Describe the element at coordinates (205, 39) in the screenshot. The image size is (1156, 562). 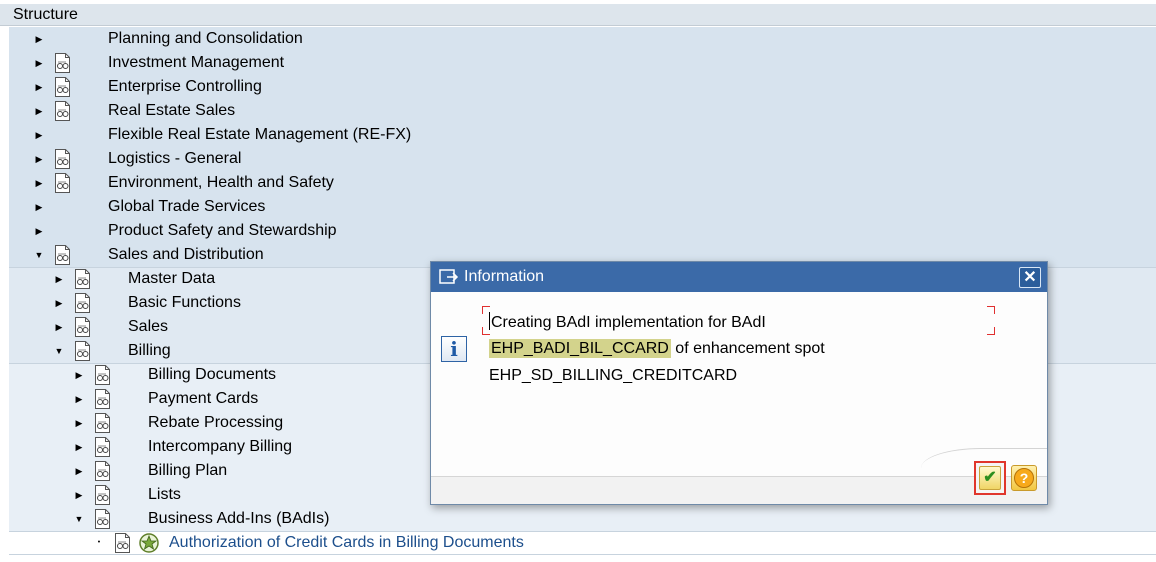
I see `tree-node-l1-label: Planning and Consolidation` at that location.